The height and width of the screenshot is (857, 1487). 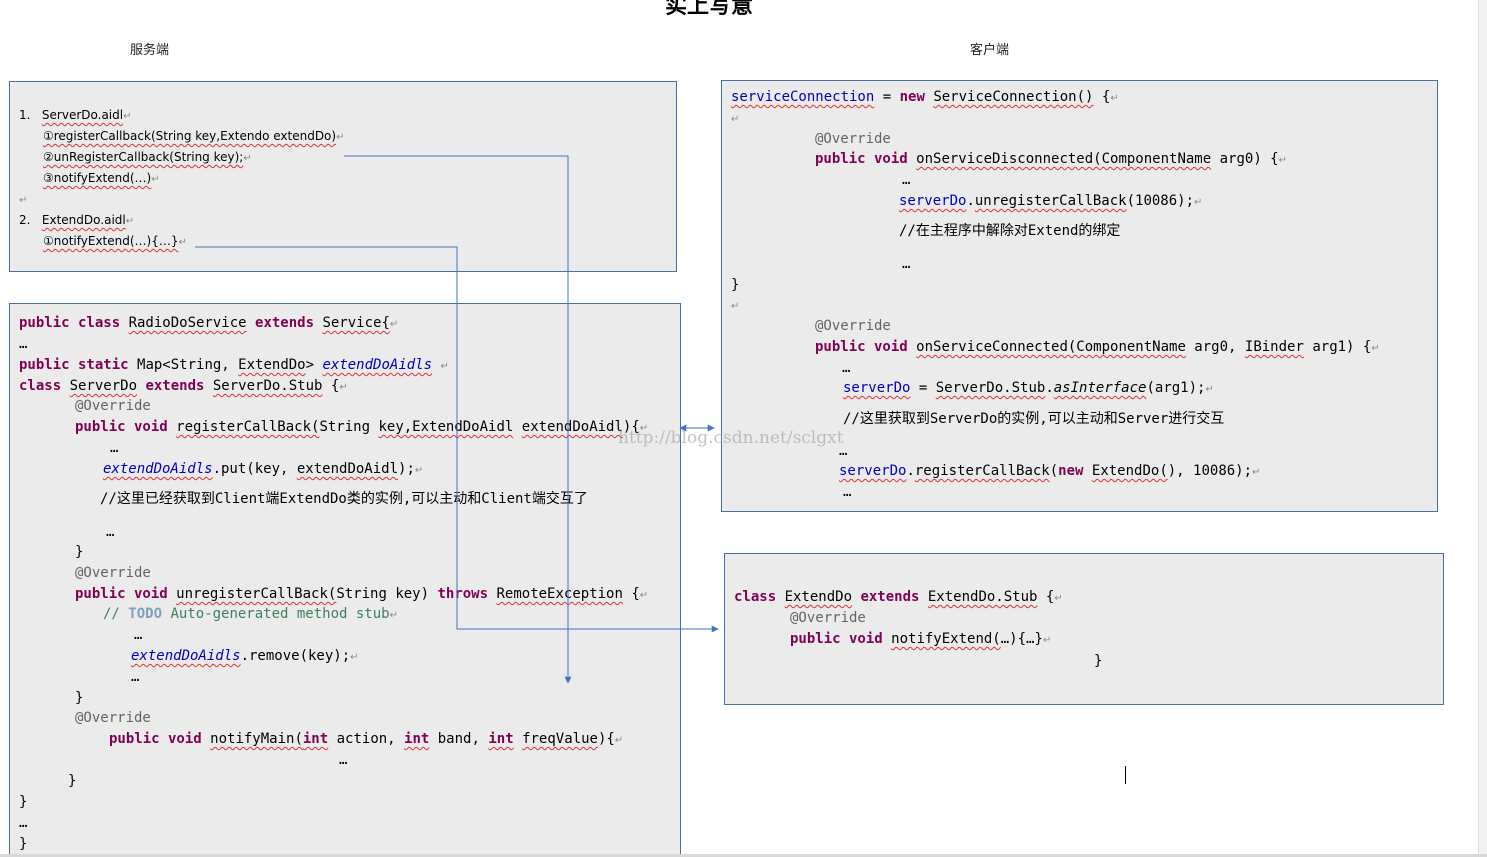 I want to click on text-cursor, so click(x=1125, y=775).